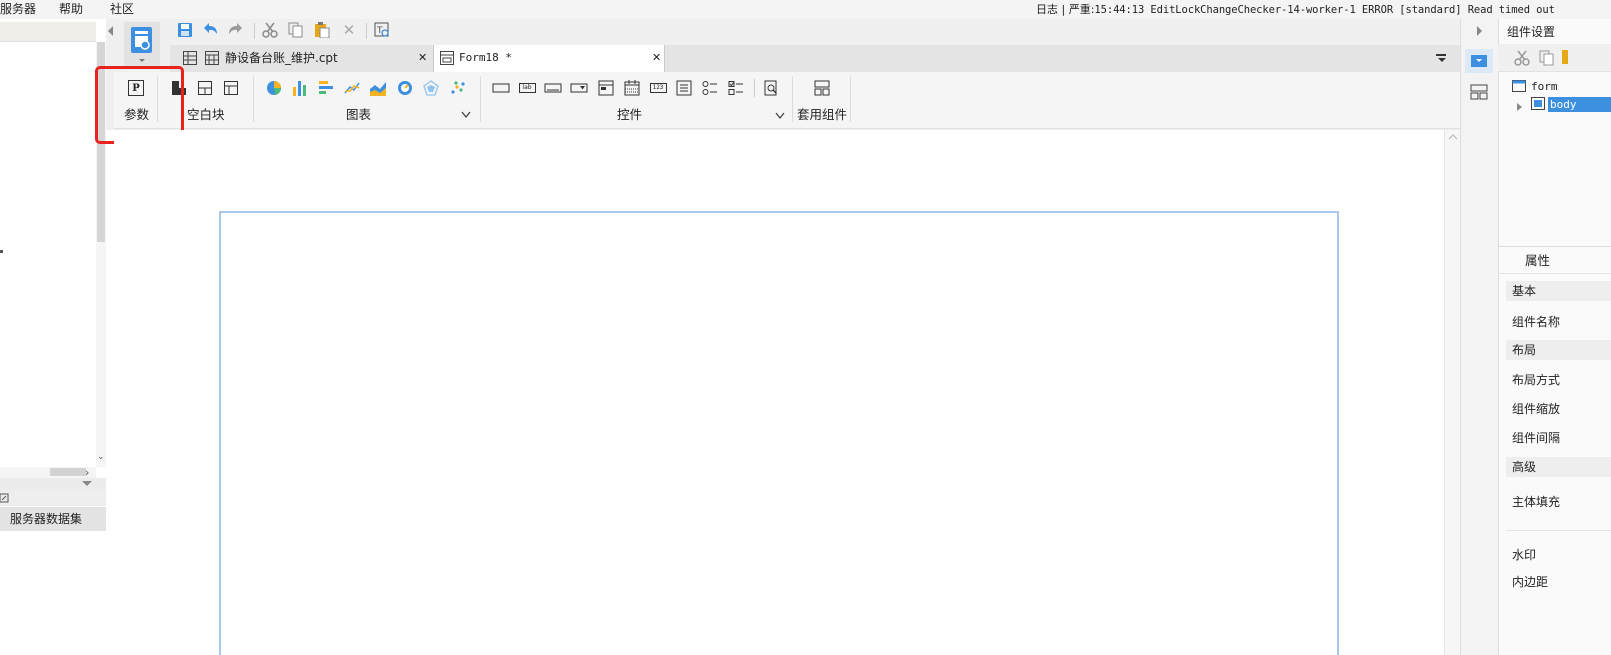 Image resolution: width=1611 pixels, height=655 pixels. Describe the element at coordinates (358, 115) in the screenshot. I see `chart-label: 图表` at that location.